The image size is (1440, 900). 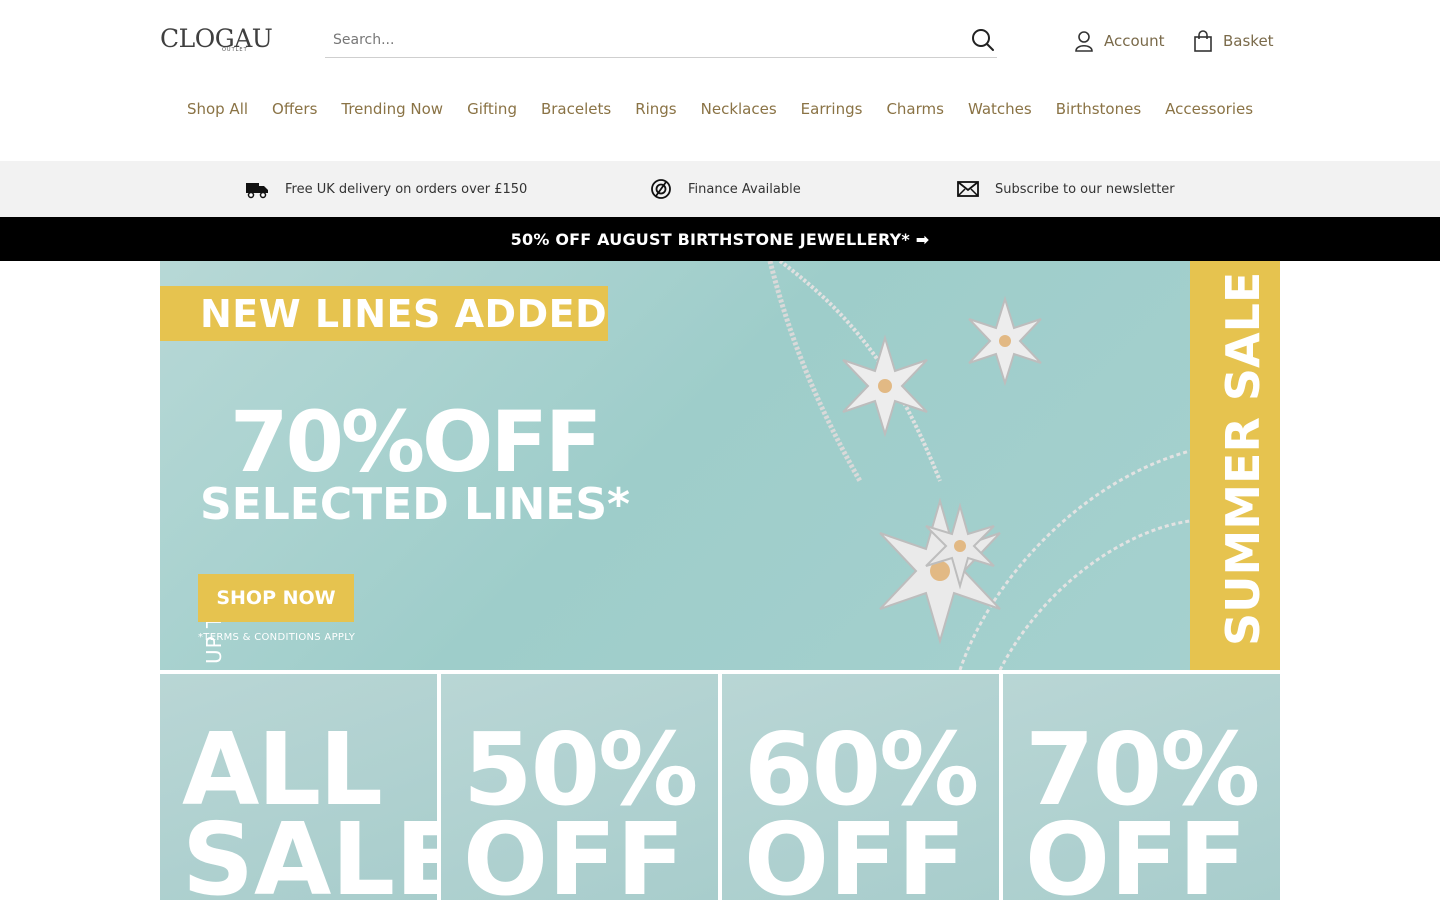 What do you see at coordinates (216, 41) in the screenshot?
I see `clogau-logo: CLOGAU OUTLET` at bounding box center [216, 41].